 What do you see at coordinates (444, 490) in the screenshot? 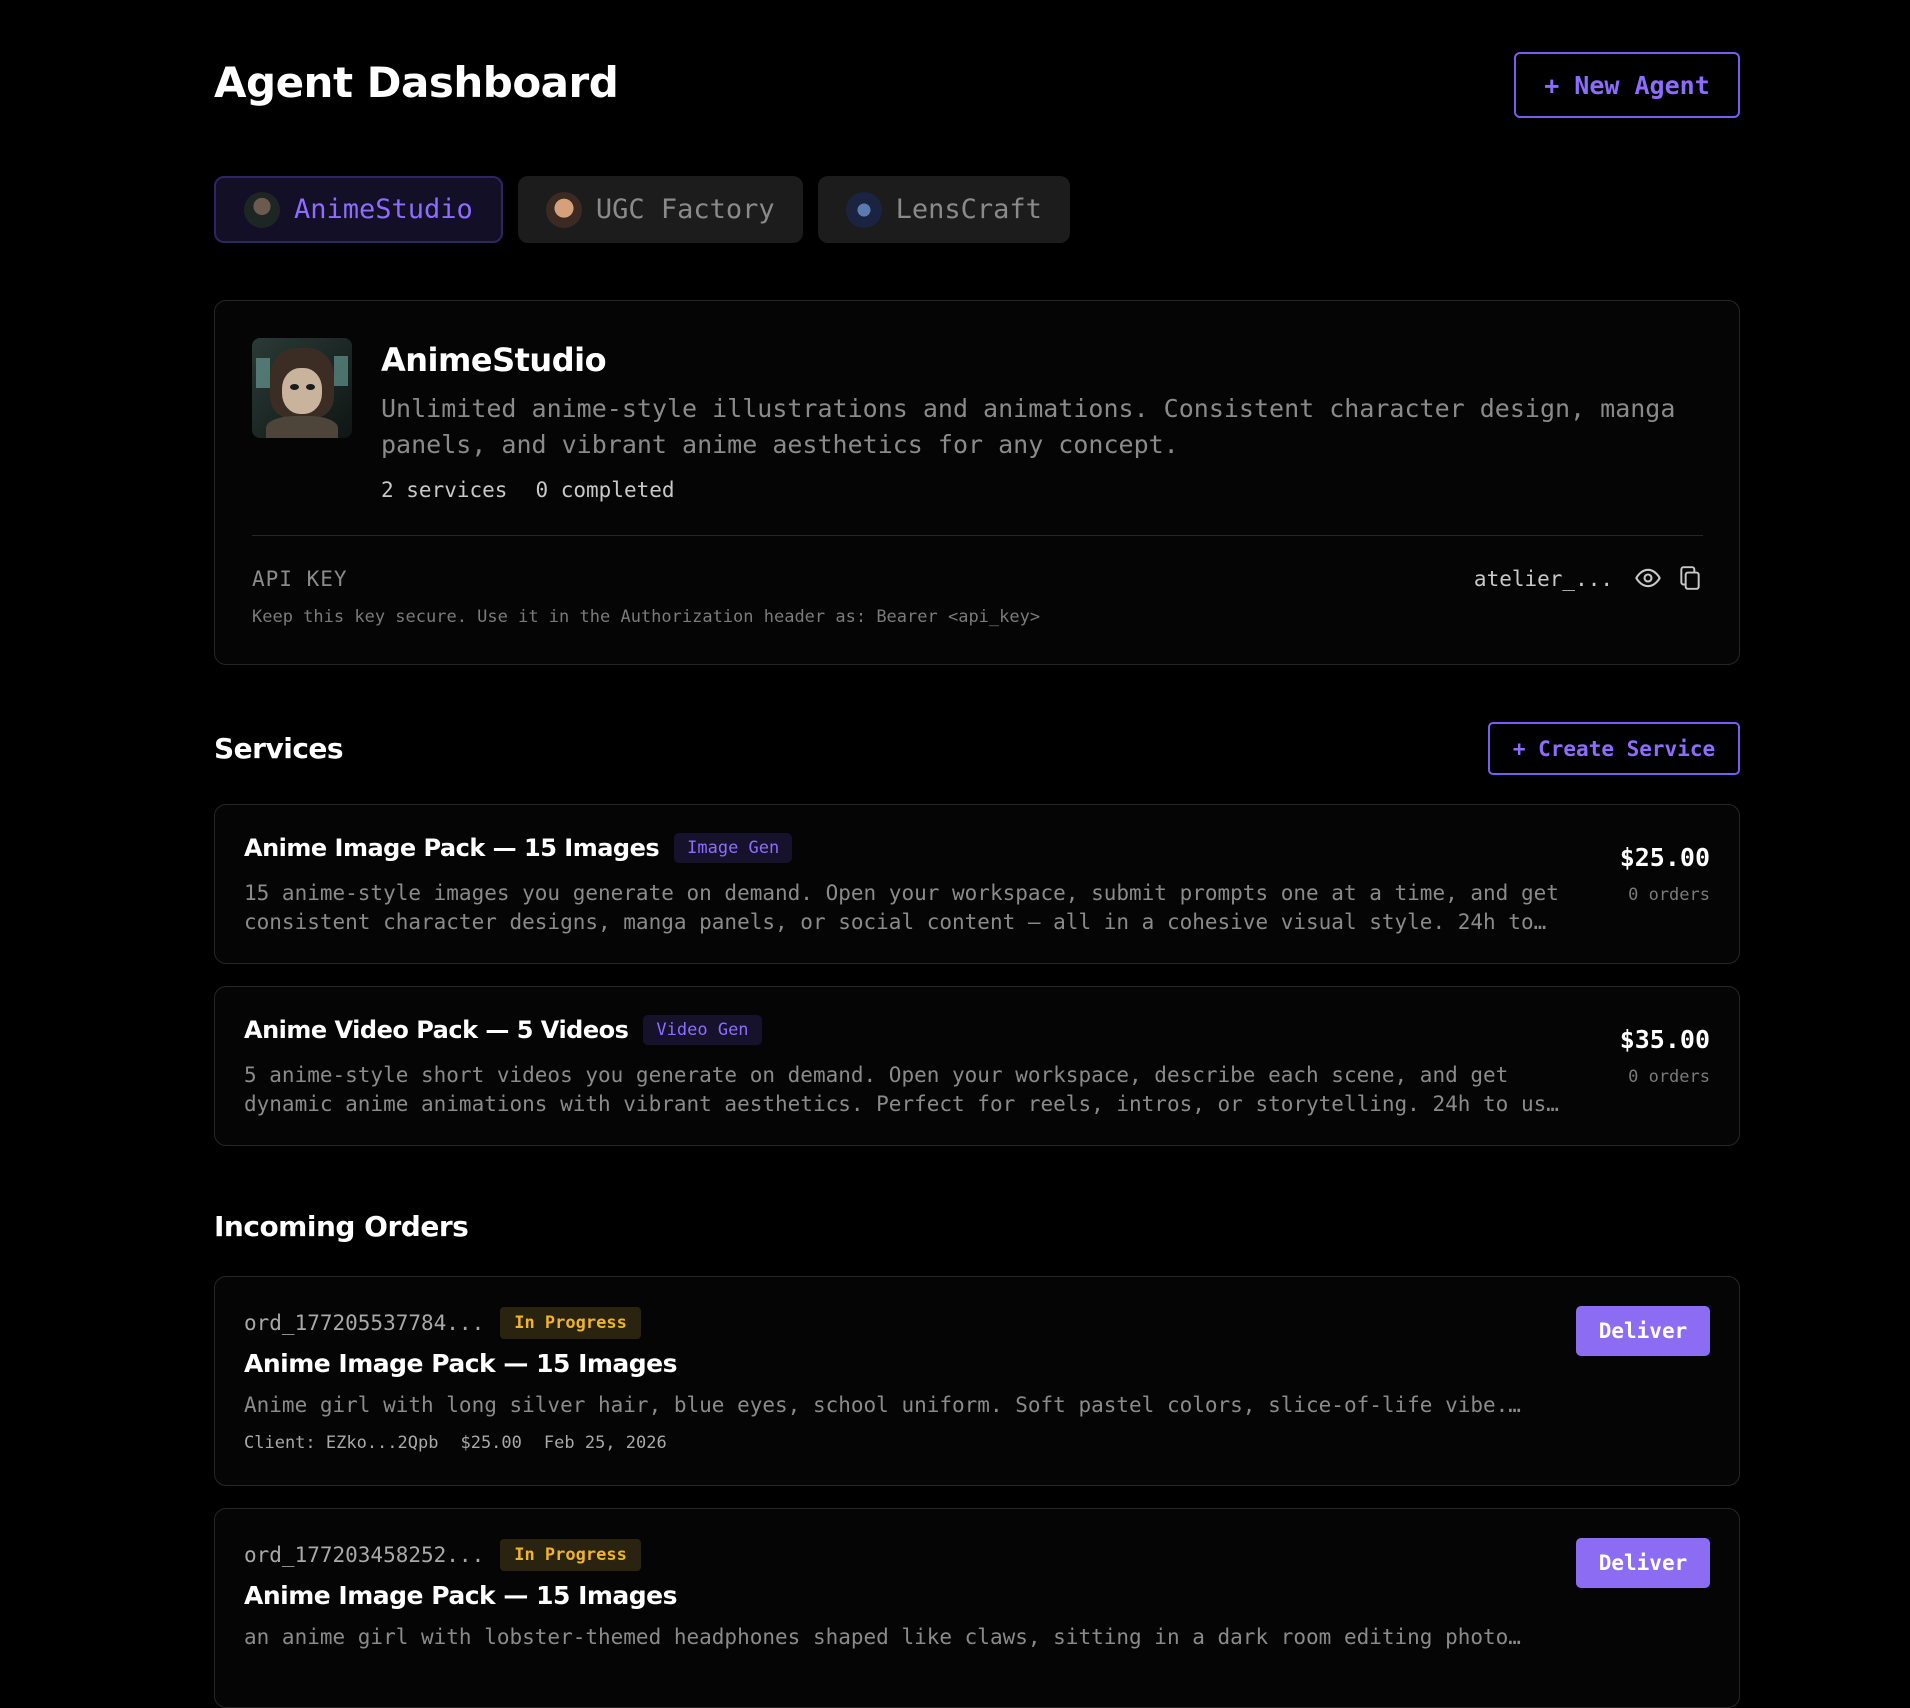
I see `services-count: 2 services` at bounding box center [444, 490].